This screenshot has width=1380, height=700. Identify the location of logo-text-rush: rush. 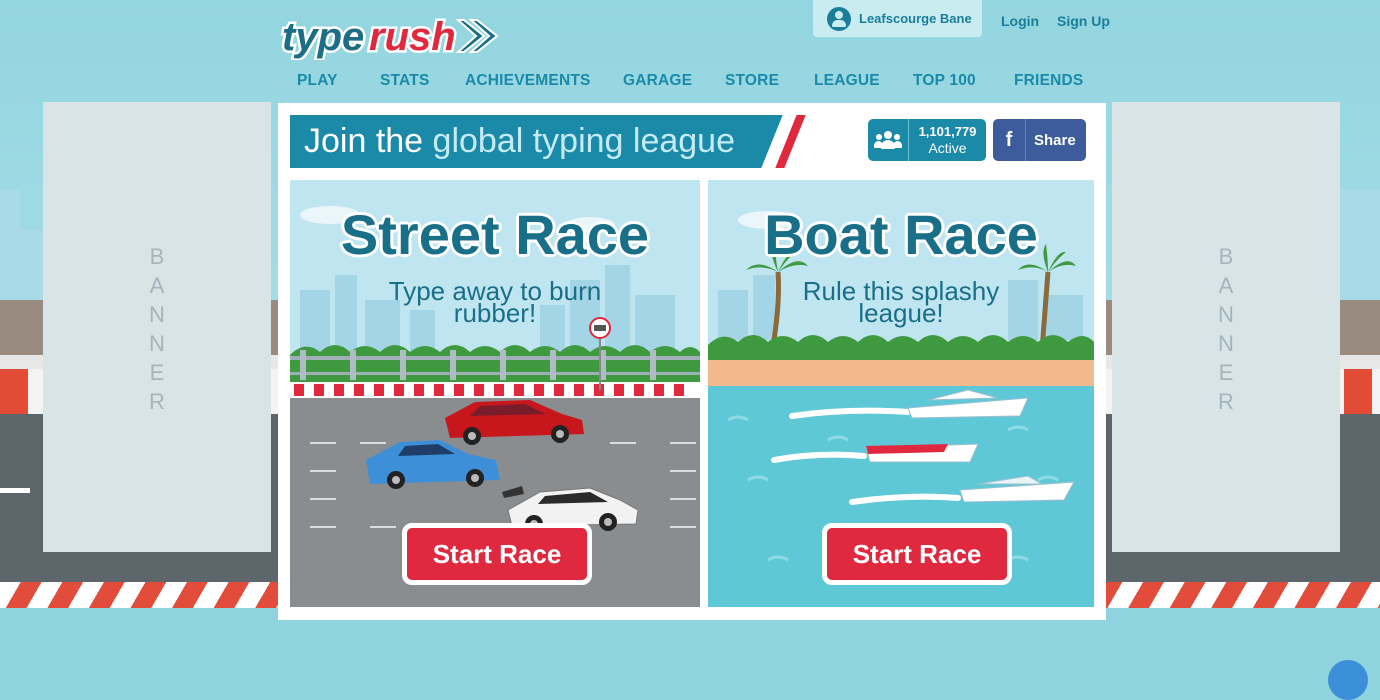
(412, 37).